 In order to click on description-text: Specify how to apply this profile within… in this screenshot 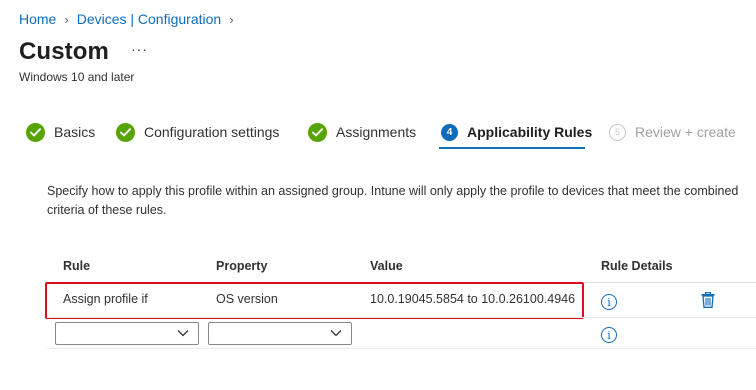, I will do `click(393, 200)`.